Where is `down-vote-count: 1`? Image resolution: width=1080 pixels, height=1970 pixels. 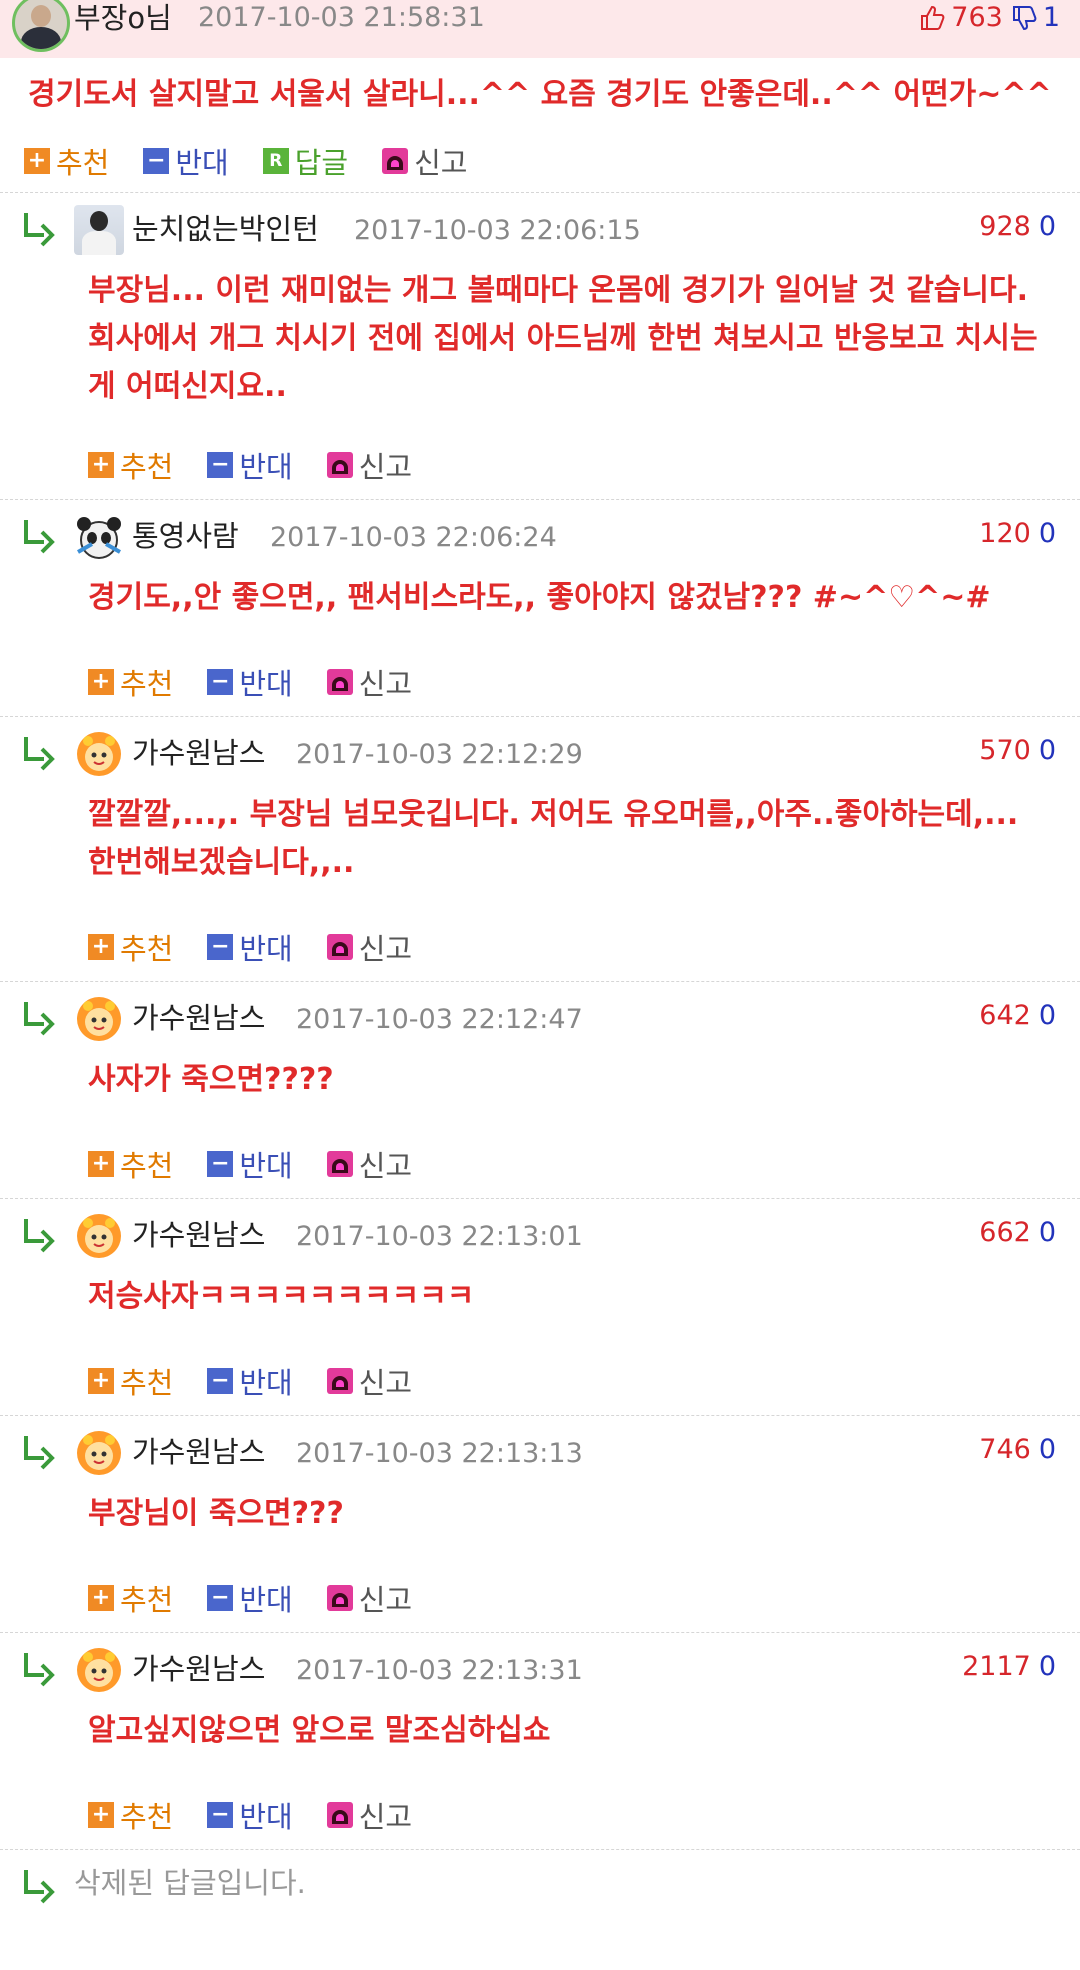
down-vote-count: 1 is located at coordinates (1051, 17).